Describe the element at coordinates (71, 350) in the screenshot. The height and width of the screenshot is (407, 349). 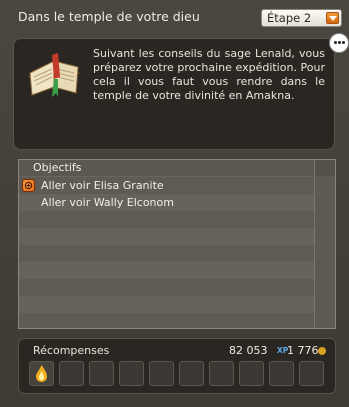
I see `rewards-header: Récompenses` at that location.